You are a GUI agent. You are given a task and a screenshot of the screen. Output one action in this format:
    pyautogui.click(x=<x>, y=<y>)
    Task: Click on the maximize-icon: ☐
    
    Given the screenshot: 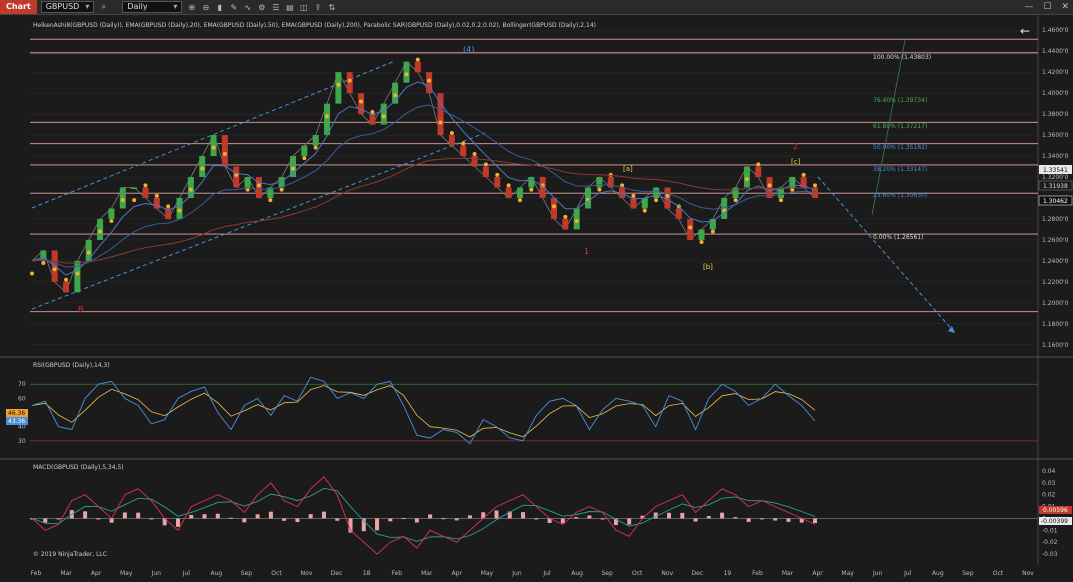 What is the action you would take?
    pyautogui.click(x=1047, y=7)
    